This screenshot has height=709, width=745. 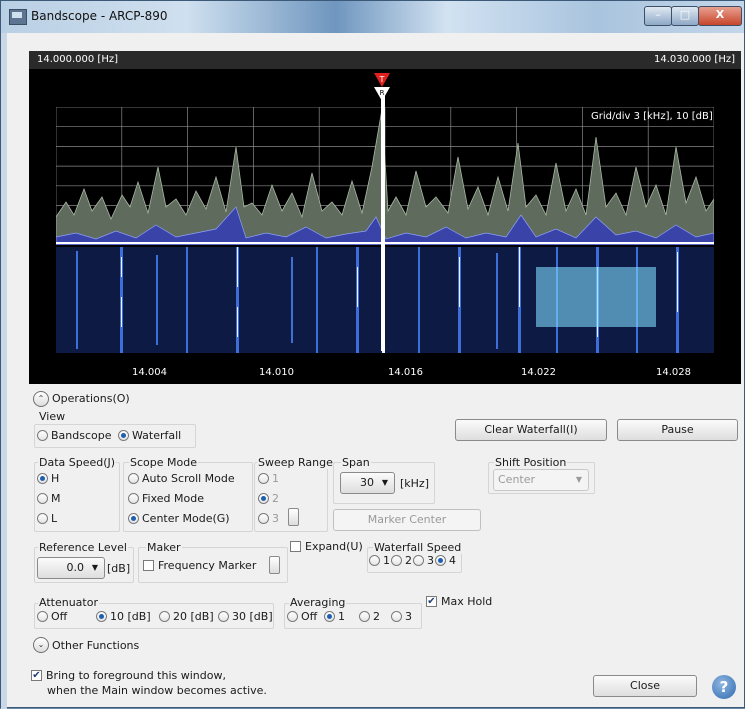 What do you see at coordinates (418, 547) in the screenshot?
I see `waterfall-speed-label: Waterfall Speed` at bounding box center [418, 547].